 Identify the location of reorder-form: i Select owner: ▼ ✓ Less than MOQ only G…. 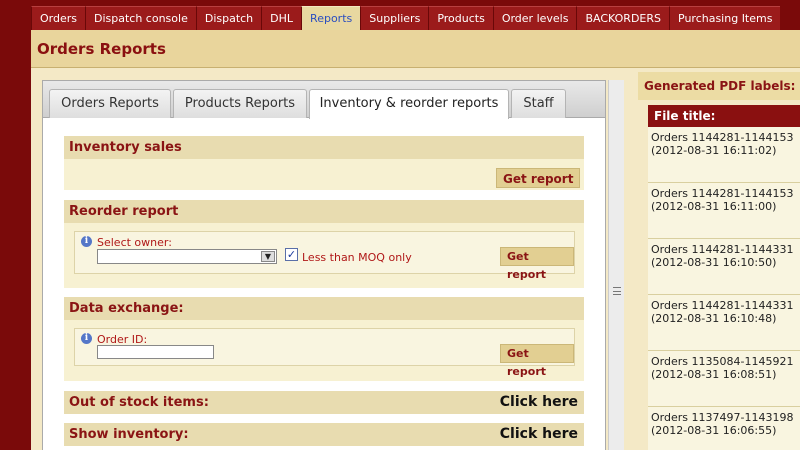
(324, 256).